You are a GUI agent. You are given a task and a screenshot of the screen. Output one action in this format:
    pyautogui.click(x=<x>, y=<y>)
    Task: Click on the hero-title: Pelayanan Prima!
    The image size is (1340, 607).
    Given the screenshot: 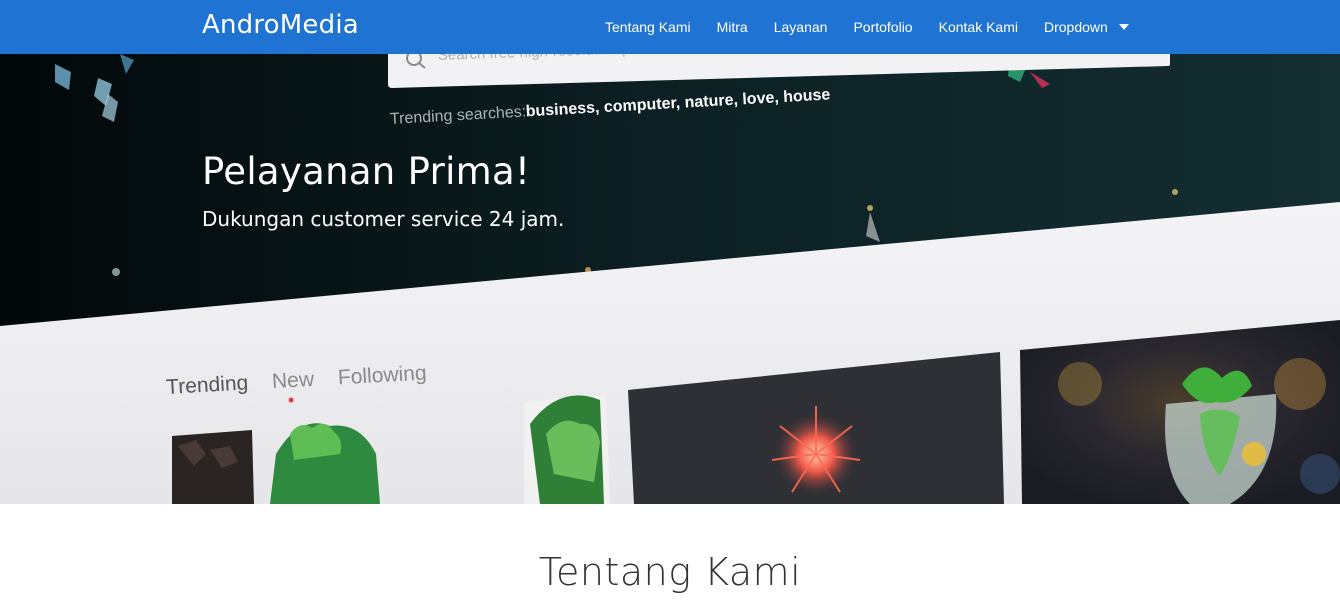 What is the action you would take?
    pyautogui.click(x=366, y=171)
    